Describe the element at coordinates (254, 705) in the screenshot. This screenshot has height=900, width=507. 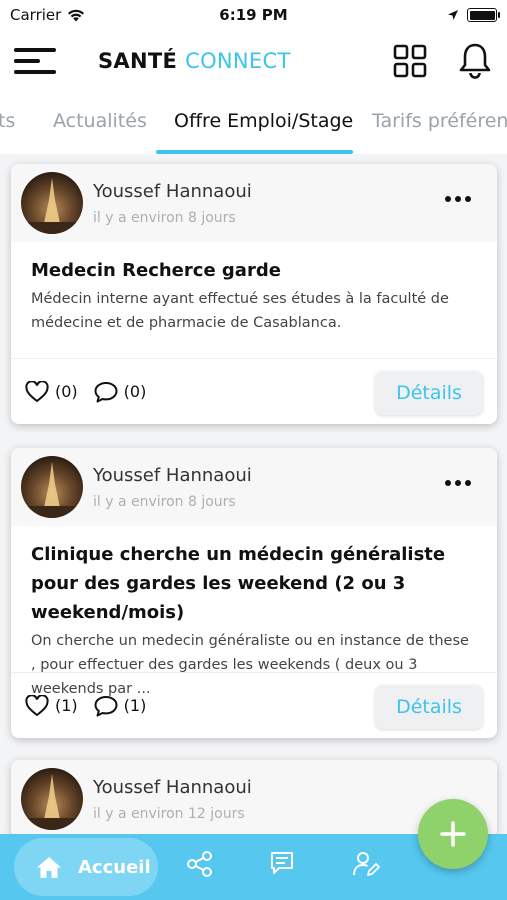
I see `post-footer: (1) (1) Détails` at that location.